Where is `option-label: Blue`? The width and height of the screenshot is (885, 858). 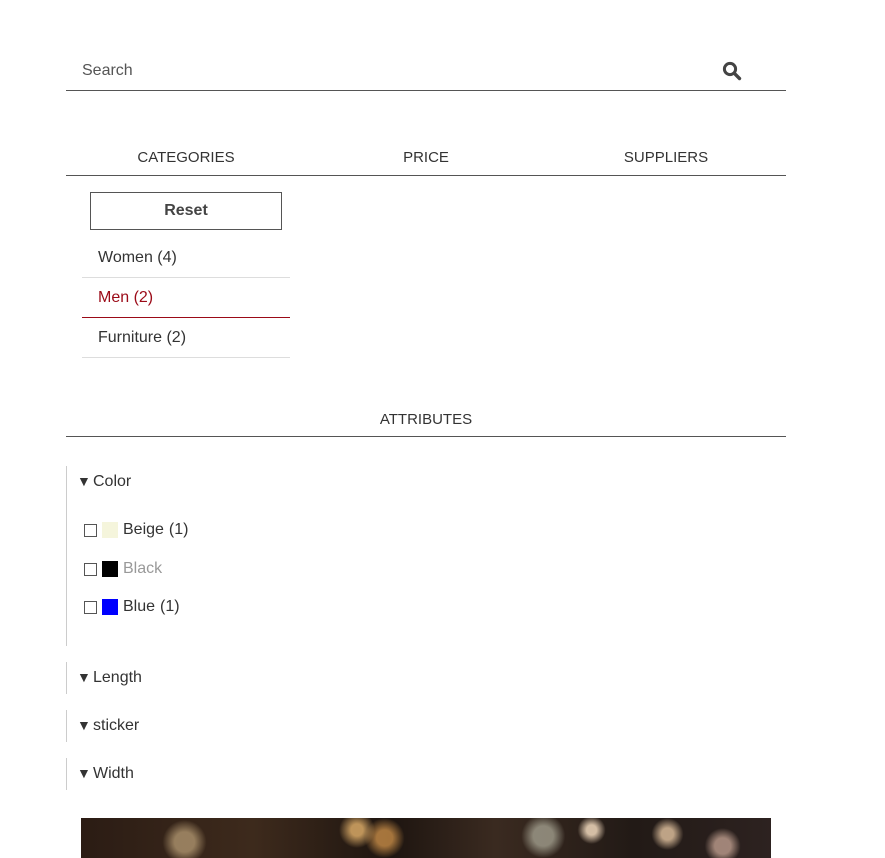
option-label: Blue is located at coordinates (139, 606).